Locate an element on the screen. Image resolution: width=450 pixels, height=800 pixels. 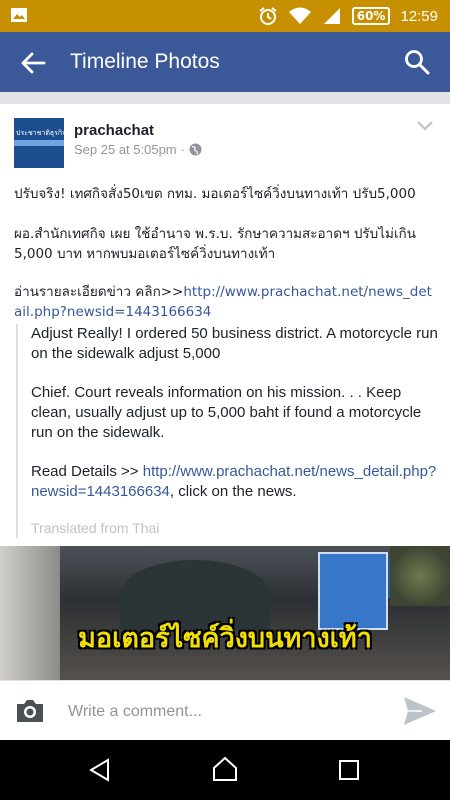
alarm-icon is located at coordinates (268, 16).